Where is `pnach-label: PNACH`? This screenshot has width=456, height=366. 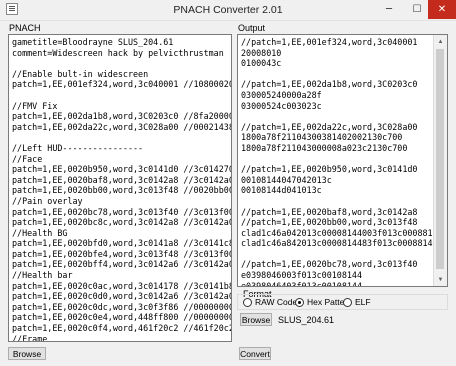 pnach-label: PNACH is located at coordinates (25, 28).